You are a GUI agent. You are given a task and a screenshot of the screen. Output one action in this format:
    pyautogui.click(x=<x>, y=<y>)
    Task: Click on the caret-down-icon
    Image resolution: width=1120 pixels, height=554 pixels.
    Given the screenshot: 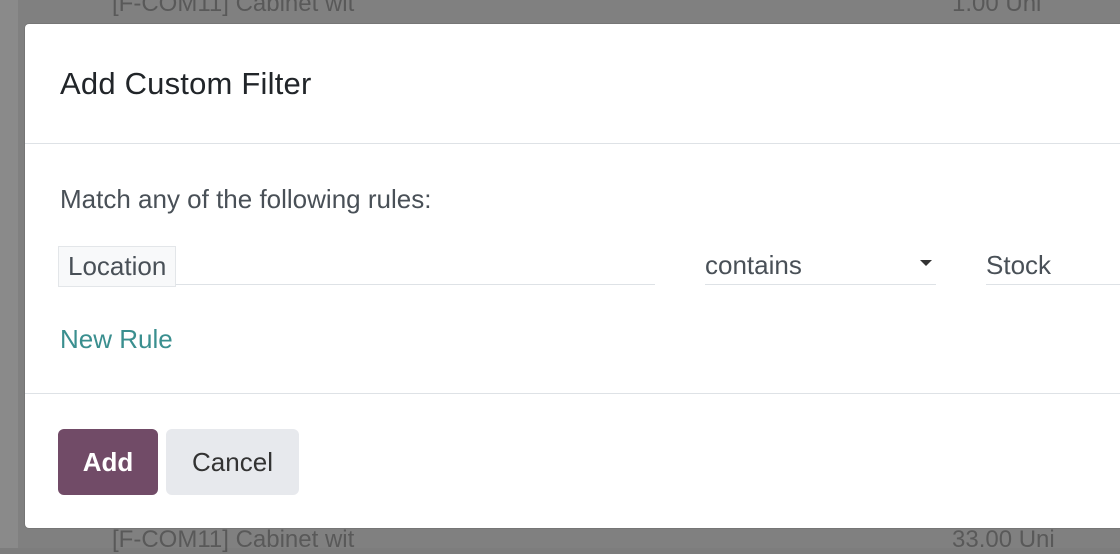 What is the action you would take?
    pyautogui.click(x=926, y=263)
    